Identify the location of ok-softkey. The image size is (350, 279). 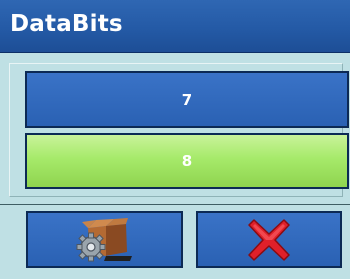
(104, 239).